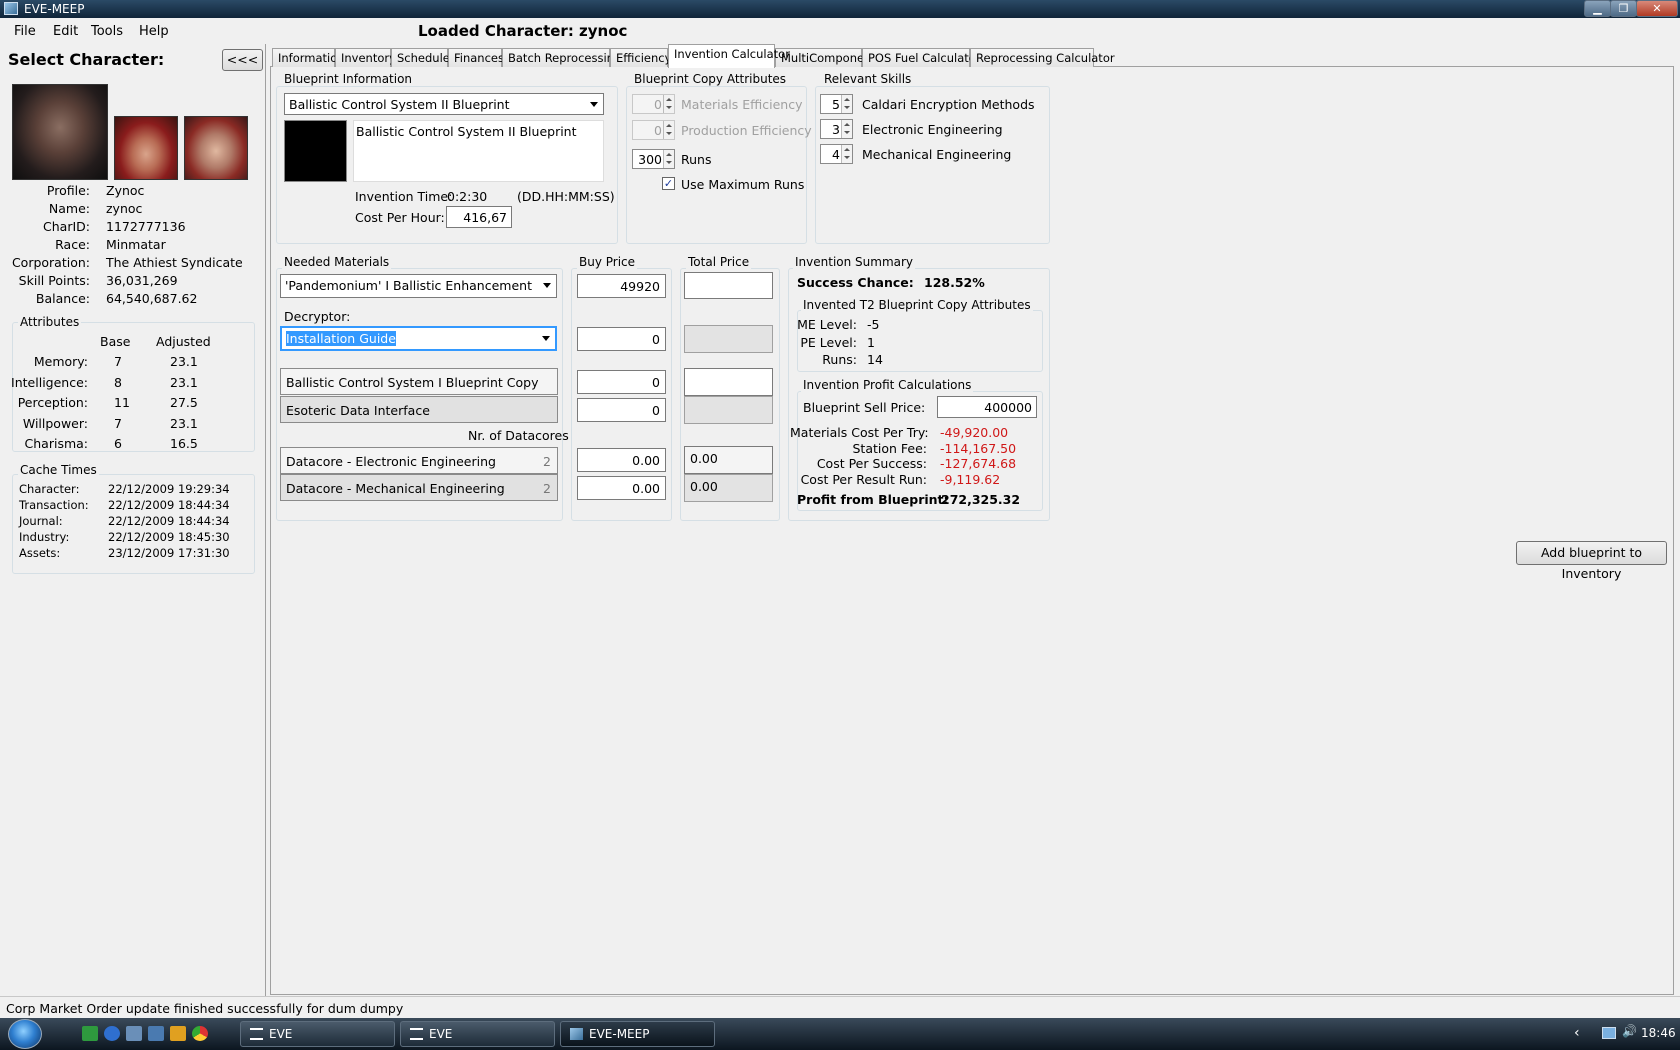 This screenshot has width=1680, height=1050. Describe the element at coordinates (561, 57) in the screenshot. I see `tab-batch-reprocessing: Batch Reprocessing` at that location.